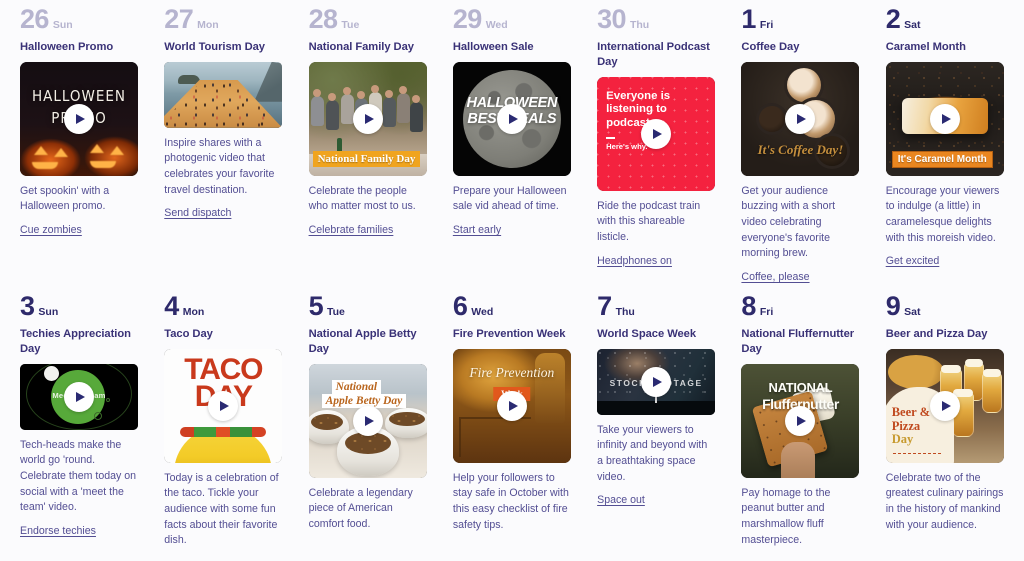 This screenshot has width=1024, height=561. I want to click on event-action-link: Celebrate families, so click(351, 230).